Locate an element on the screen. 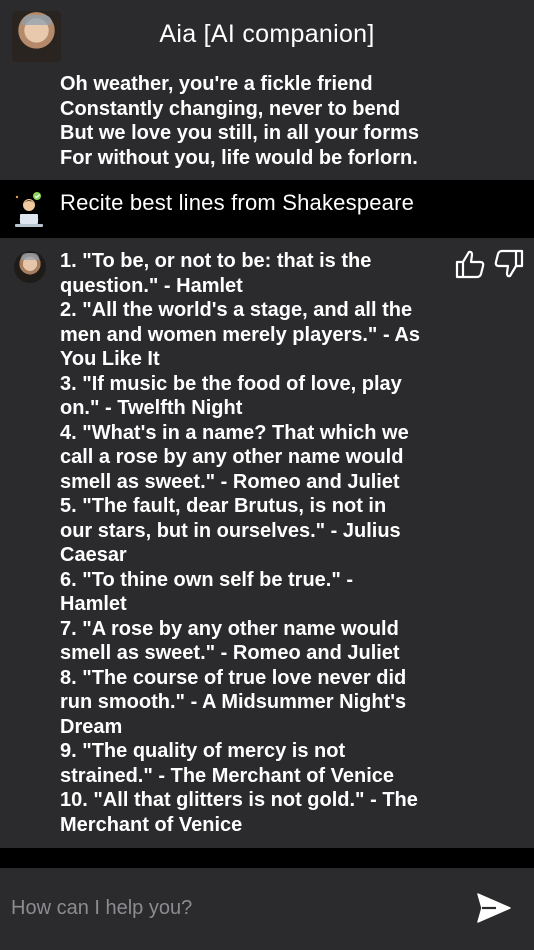 The height and width of the screenshot is (950, 534). input-bar is located at coordinates (267, 909).